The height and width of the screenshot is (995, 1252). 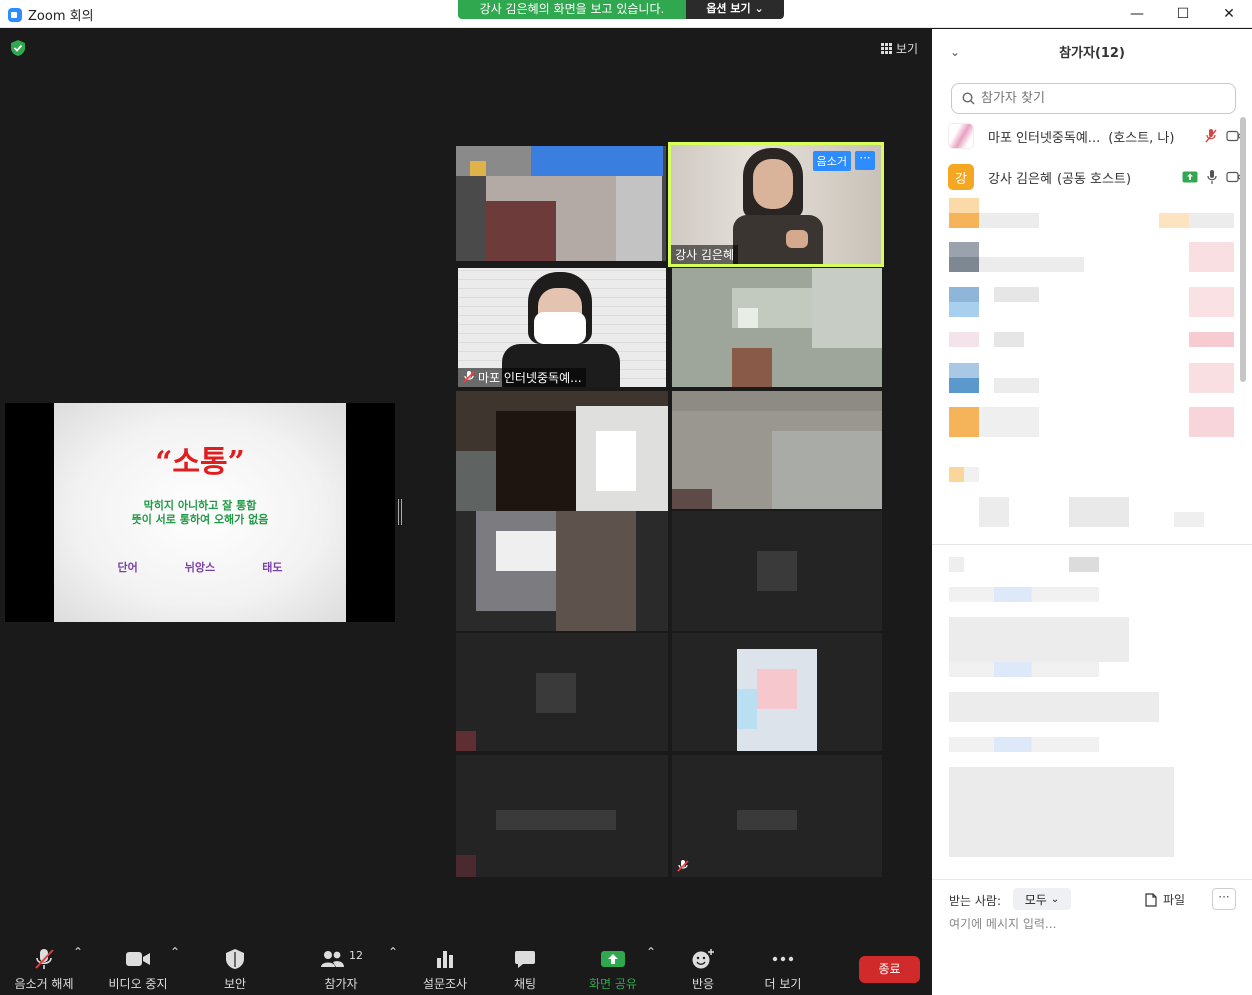 What do you see at coordinates (889, 969) in the screenshot?
I see `end-meeting-button: 종료` at bounding box center [889, 969].